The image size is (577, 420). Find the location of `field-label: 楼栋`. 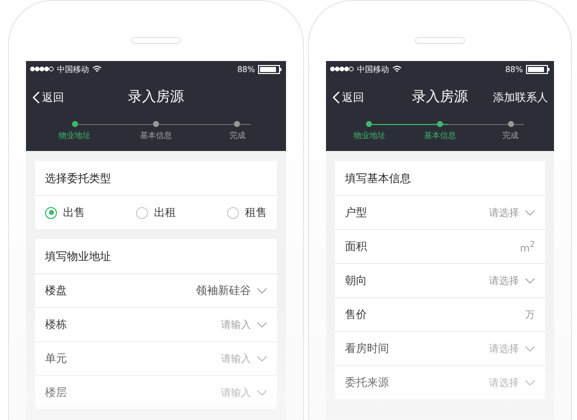

field-label: 楼栋 is located at coordinates (56, 324).